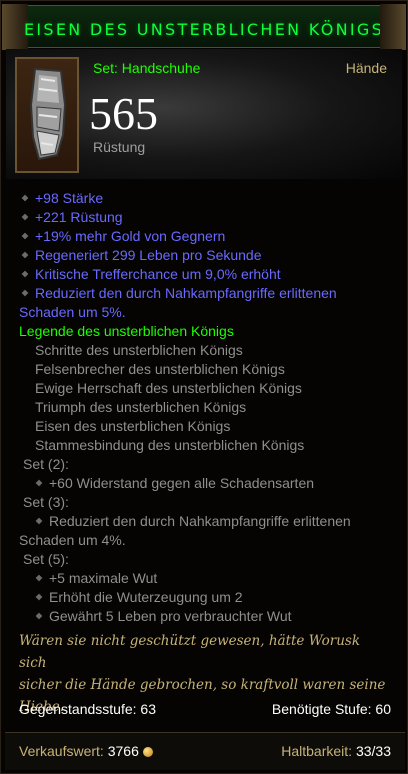 The height and width of the screenshot is (774, 408). I want to click on armor-value: 565, so click(123, 113).